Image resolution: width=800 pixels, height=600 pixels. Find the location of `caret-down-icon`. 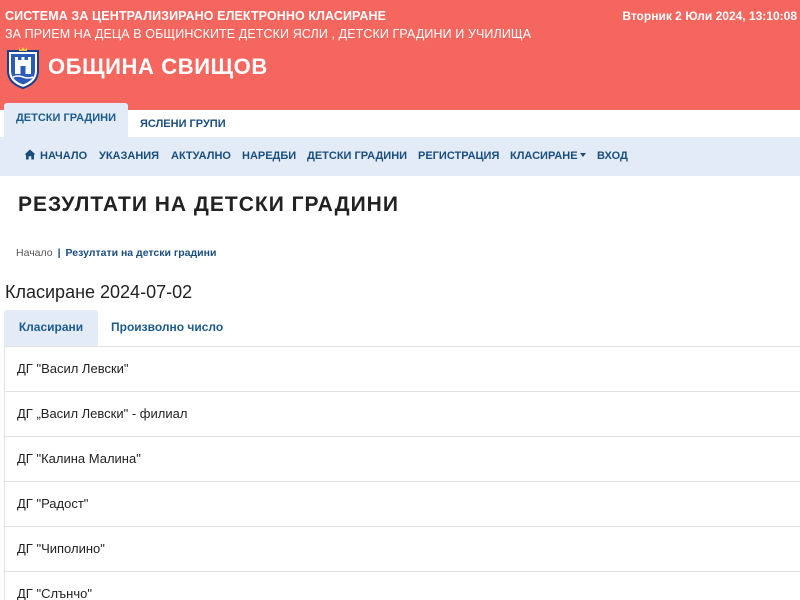

caret-down-icon is located at coordinates (582, 155).